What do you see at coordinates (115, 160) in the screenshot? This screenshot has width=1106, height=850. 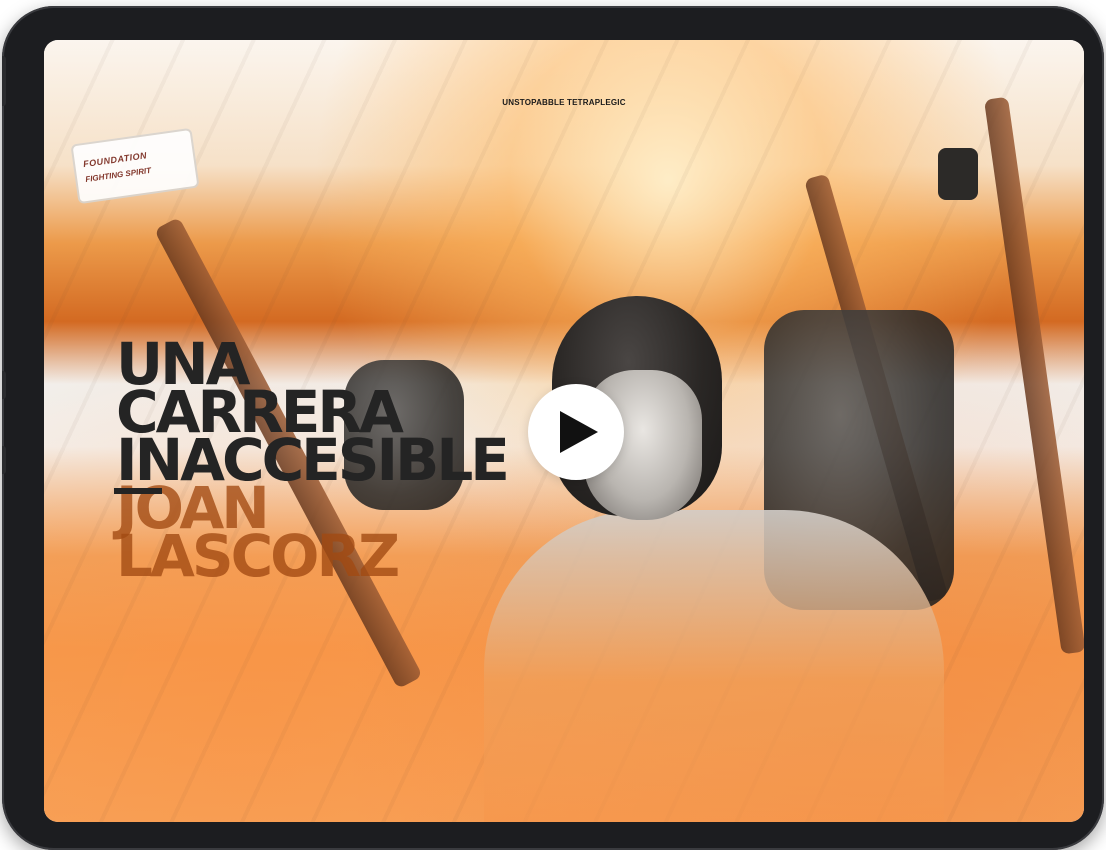 I see `badge-title: FOUNDATION` at bounding box center [115, 160].